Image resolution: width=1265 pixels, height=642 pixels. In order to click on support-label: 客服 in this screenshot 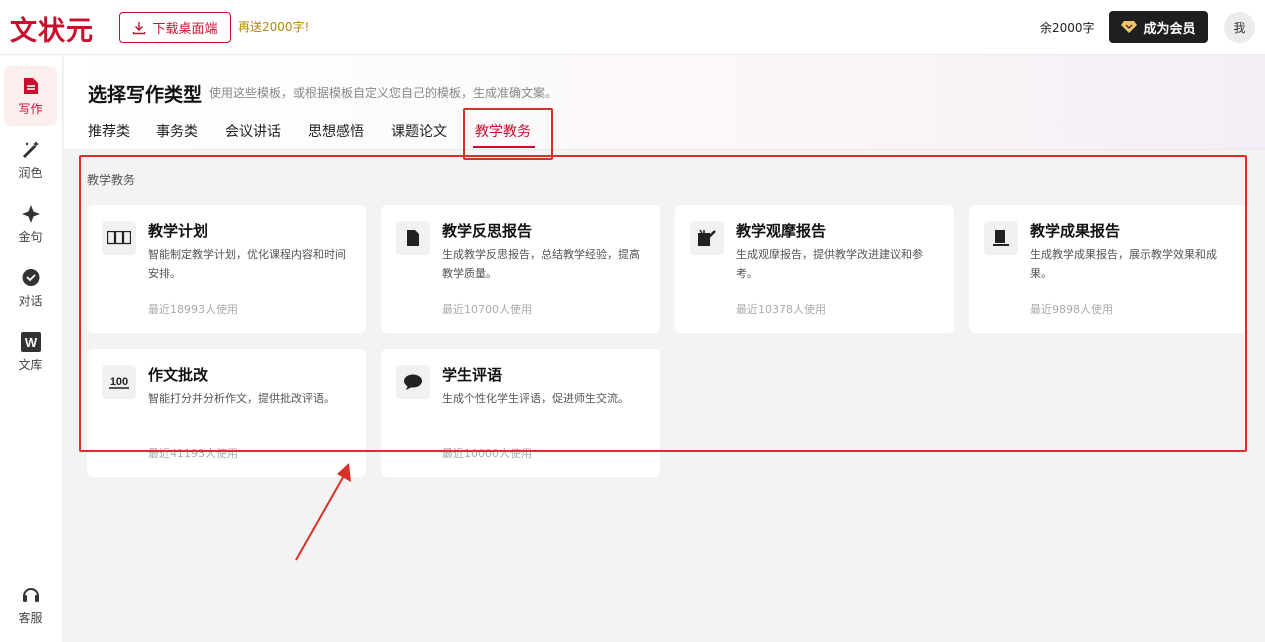, I will do `click(30, 617)`.